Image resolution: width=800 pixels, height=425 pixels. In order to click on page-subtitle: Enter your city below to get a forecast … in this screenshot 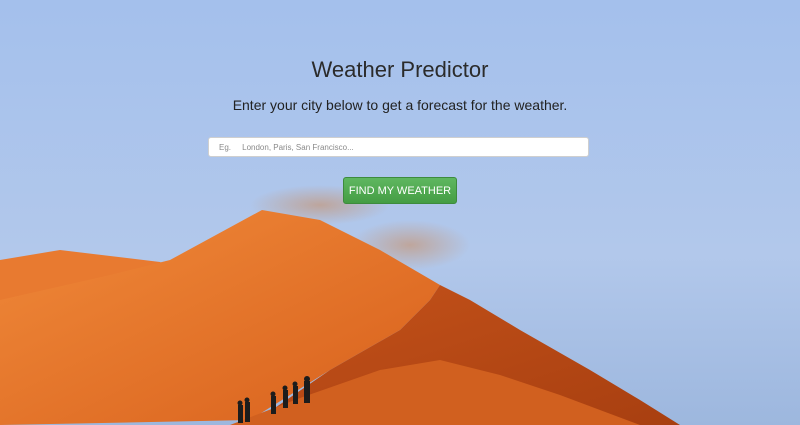, I will do `click(400, 105)`.